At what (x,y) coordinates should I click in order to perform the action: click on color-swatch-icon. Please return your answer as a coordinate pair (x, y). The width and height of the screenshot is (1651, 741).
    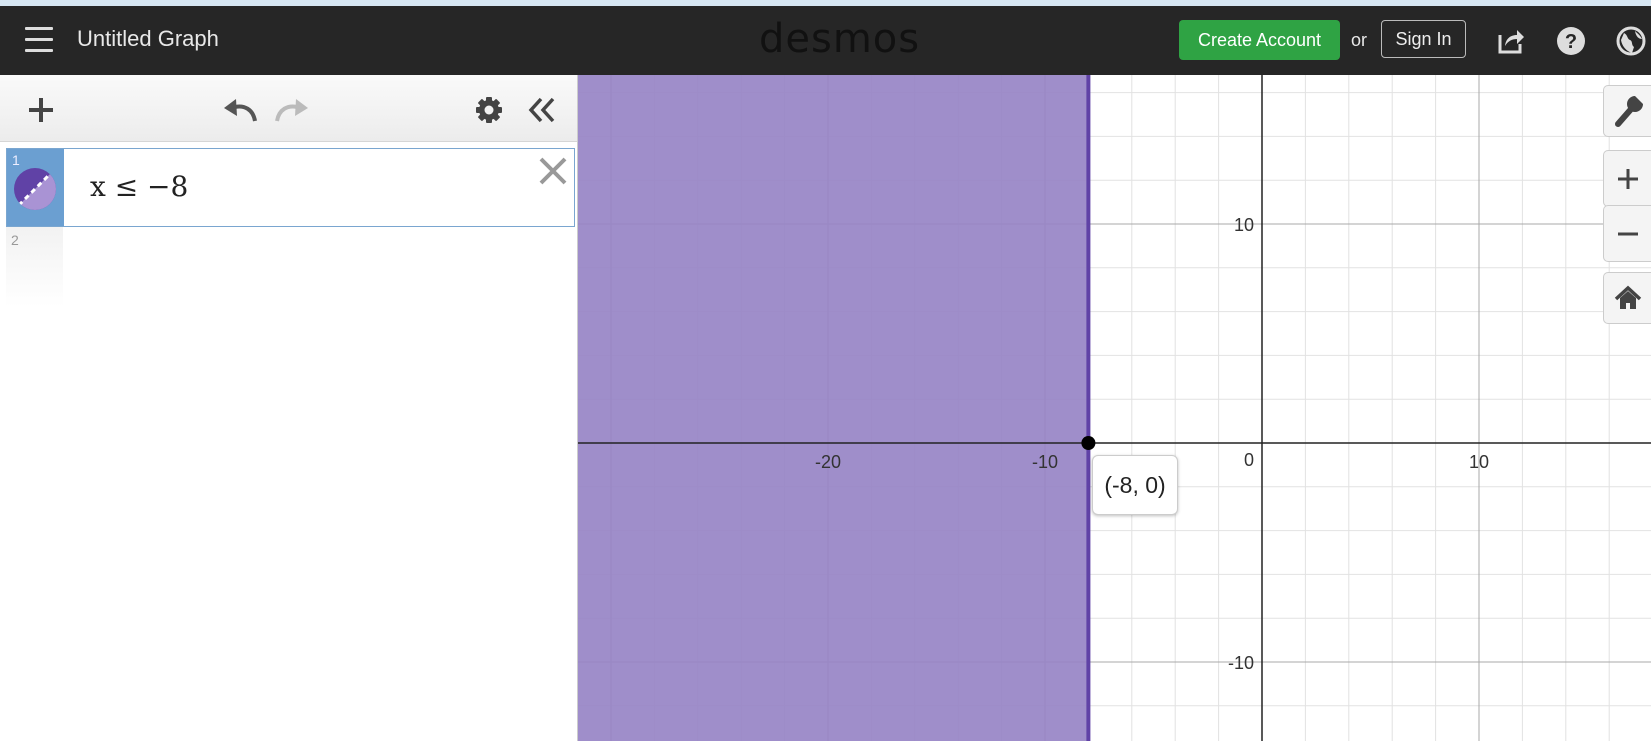
    Looking at the image, I should click on (35, 189).